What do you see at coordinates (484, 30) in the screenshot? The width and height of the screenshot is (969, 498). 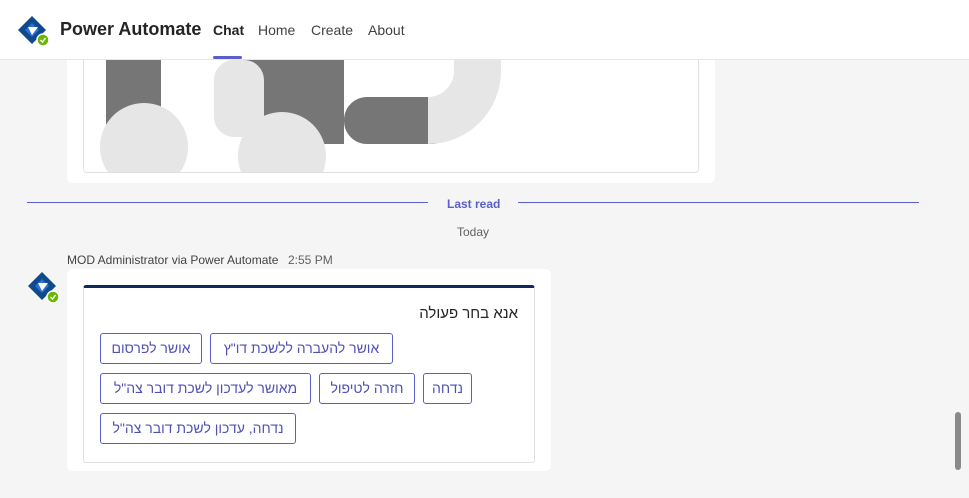 I see `app-header: Power Automate Chat Home Create About` at bounding box center [484, 30].